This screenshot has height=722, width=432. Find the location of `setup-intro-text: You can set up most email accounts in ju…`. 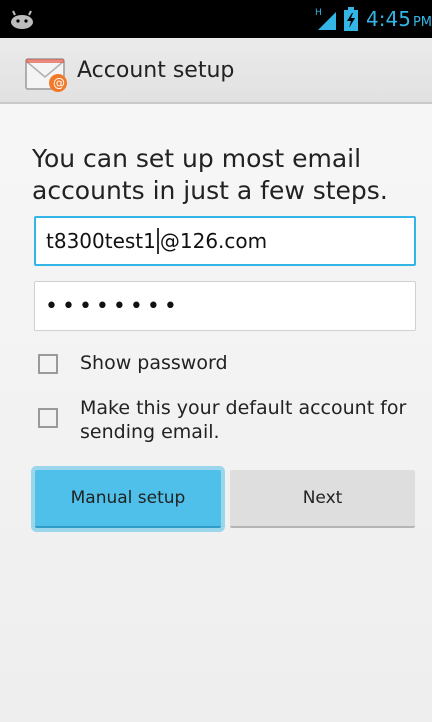

setup-intro-text: You can set up most email accounts in ju… is located at coordinates (210, 174).